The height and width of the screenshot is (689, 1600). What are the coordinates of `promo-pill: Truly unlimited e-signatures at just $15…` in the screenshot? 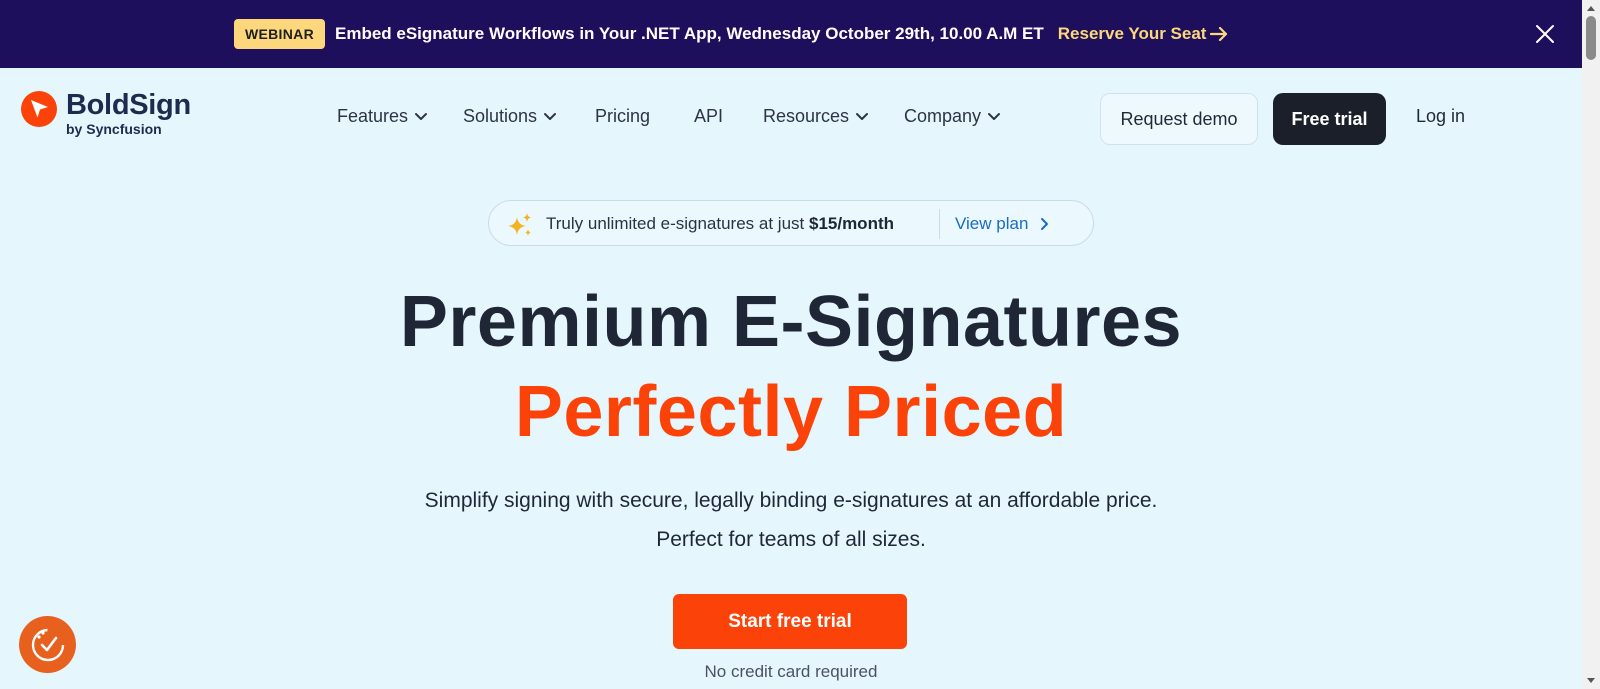 It's located at (791, 223).